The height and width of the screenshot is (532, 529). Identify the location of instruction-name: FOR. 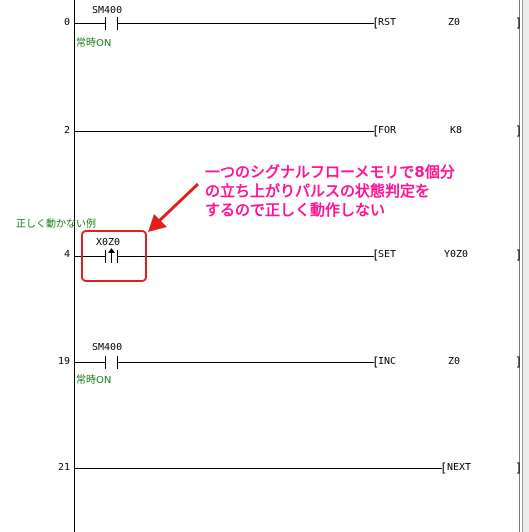
(387, 130).